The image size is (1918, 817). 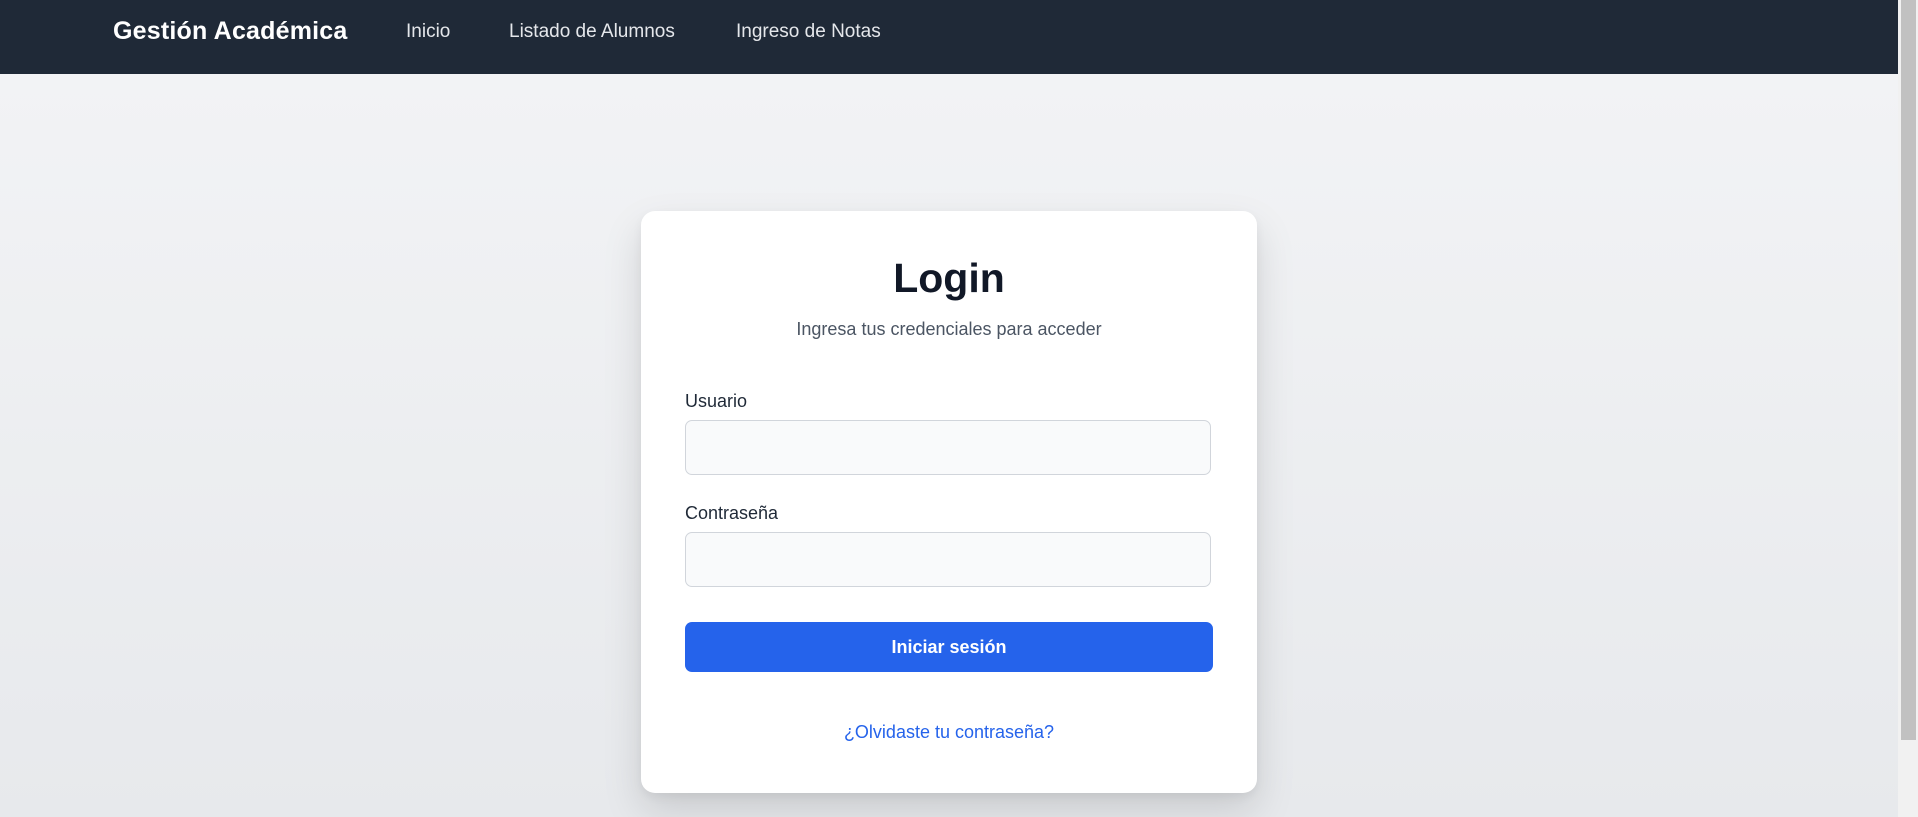 What do you see at coordinates (716, 401) in the screenshot?
I see `username-label: Usuario` at bounding box center [716, 401].